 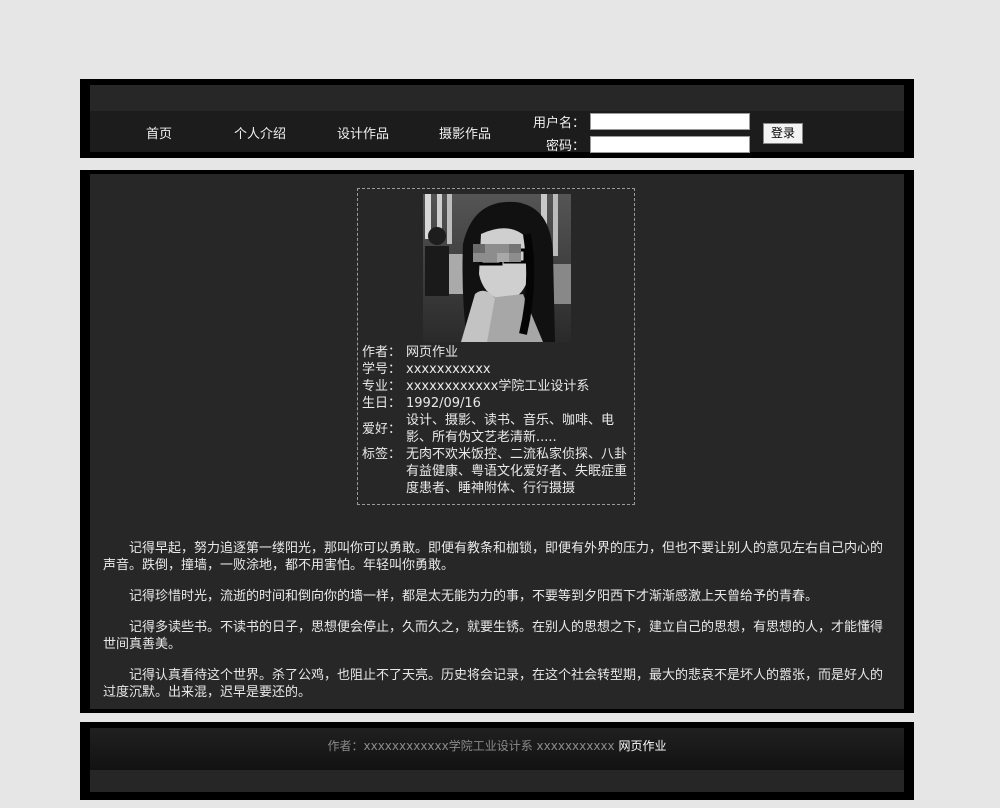 I want to click on login-button: 登录, so click(x=783, y=133).